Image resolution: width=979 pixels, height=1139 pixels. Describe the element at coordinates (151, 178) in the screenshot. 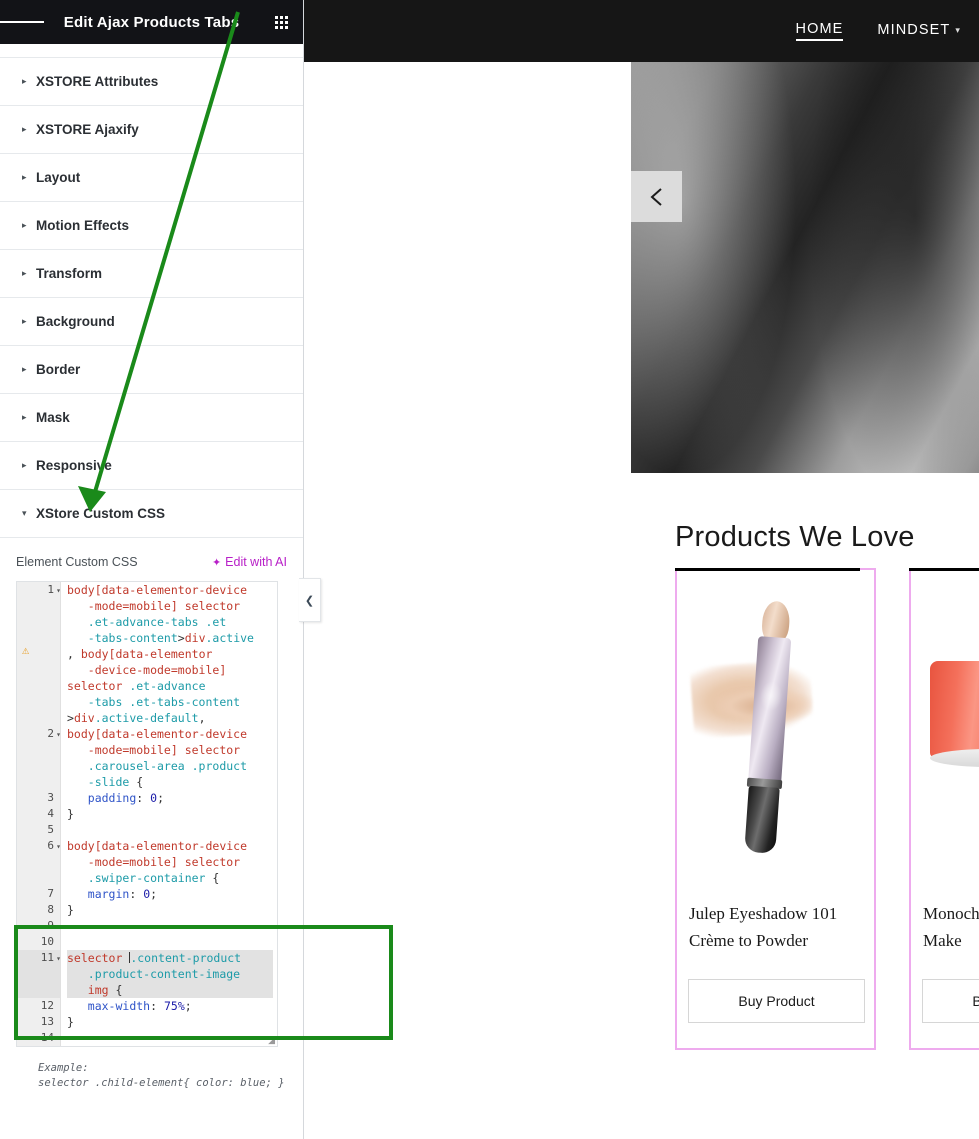

I see `sidebar-item-layout: ▸ Layout` at that location.